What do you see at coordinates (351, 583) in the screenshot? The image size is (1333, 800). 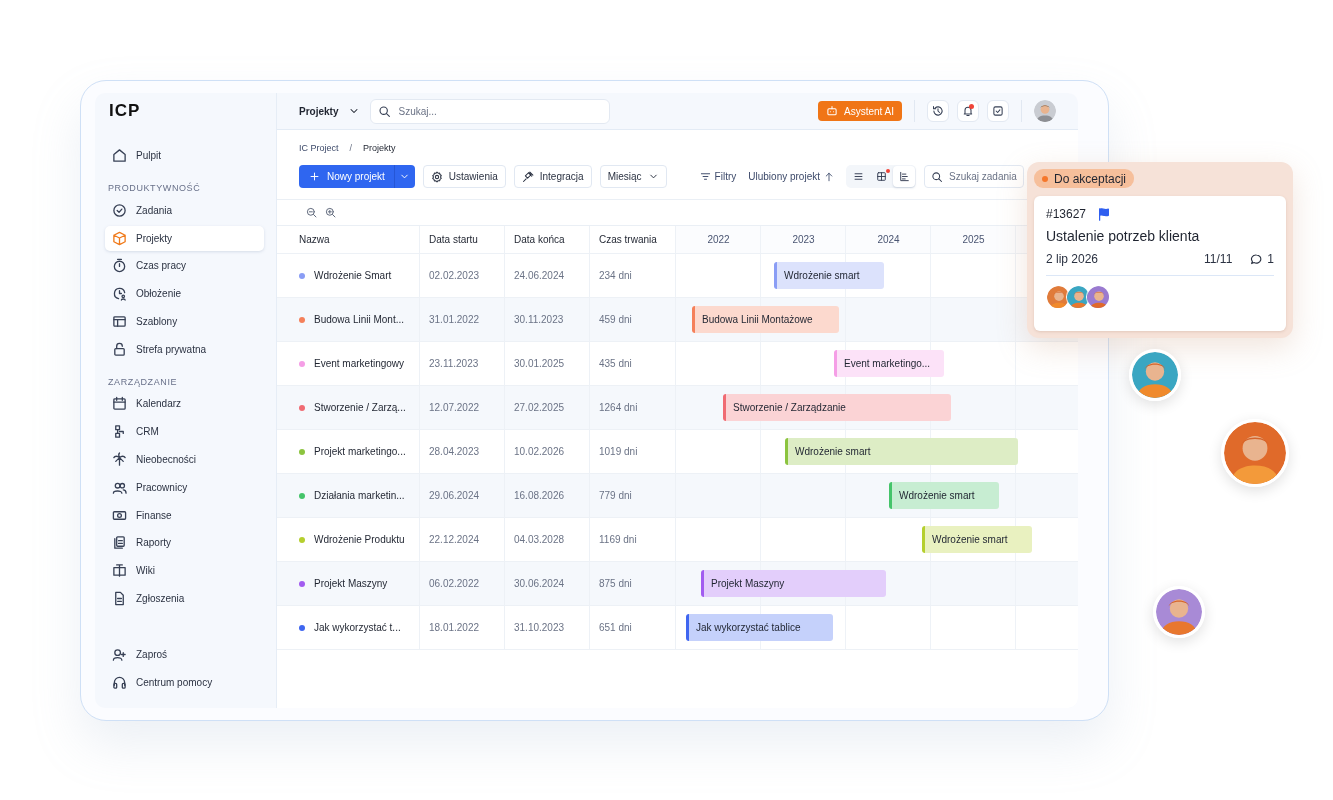 I see `project-name: Projekt Maszyny` at bounding box center [351, 583].